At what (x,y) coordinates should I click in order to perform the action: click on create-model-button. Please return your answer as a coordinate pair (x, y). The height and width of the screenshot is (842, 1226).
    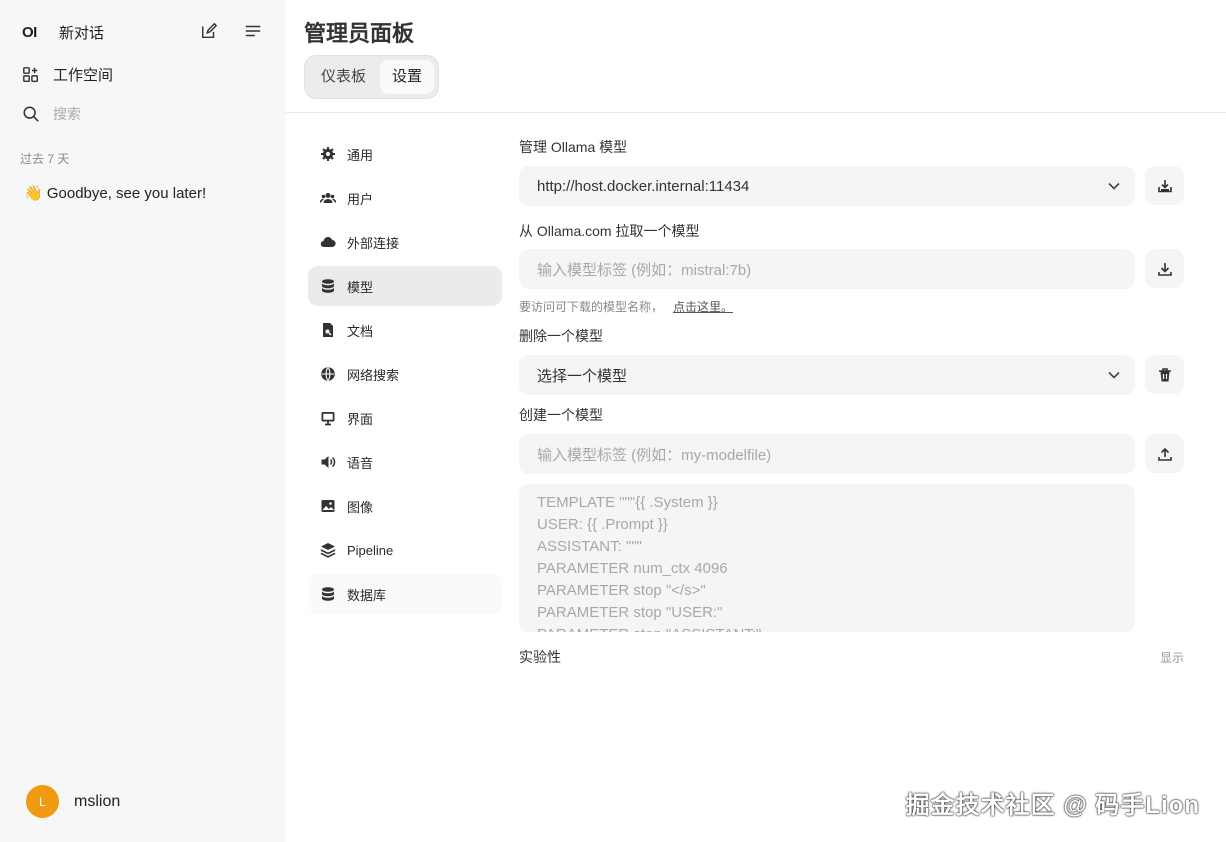
    Looking at the image, I should click on (1164, 453).